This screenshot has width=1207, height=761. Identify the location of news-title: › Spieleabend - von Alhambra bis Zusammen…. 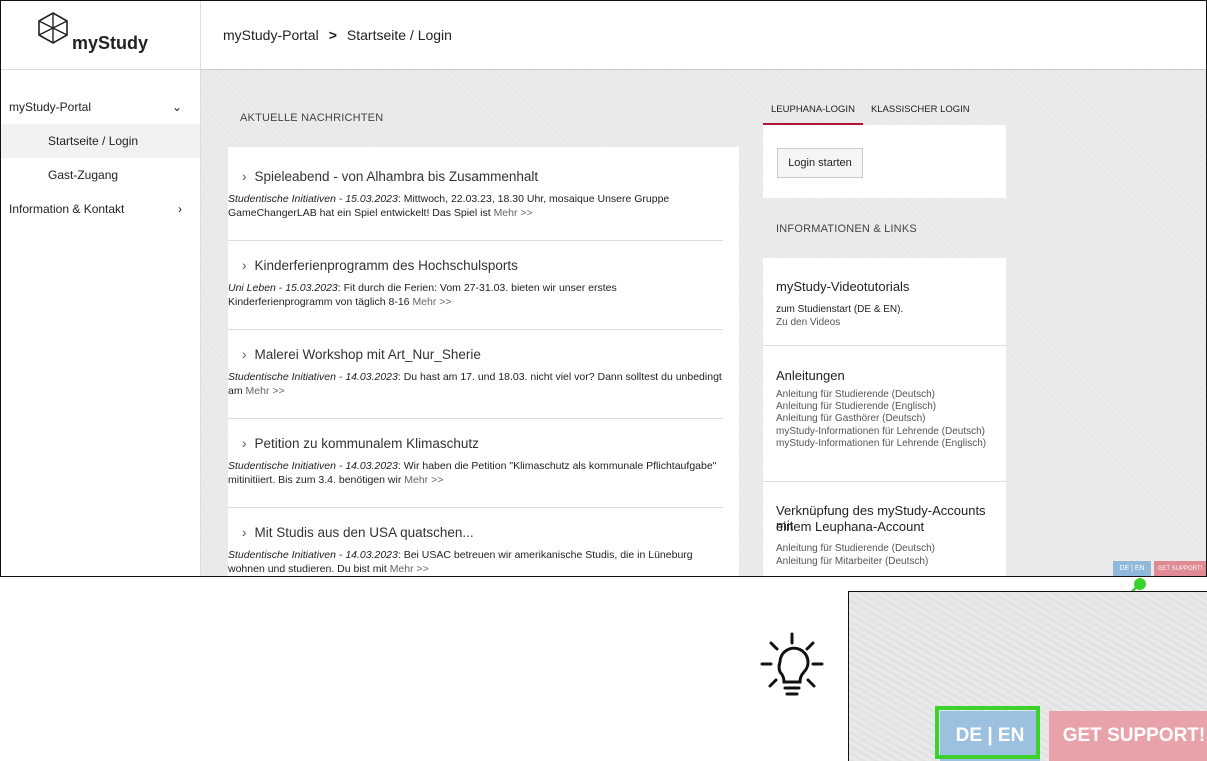
(390, 176).